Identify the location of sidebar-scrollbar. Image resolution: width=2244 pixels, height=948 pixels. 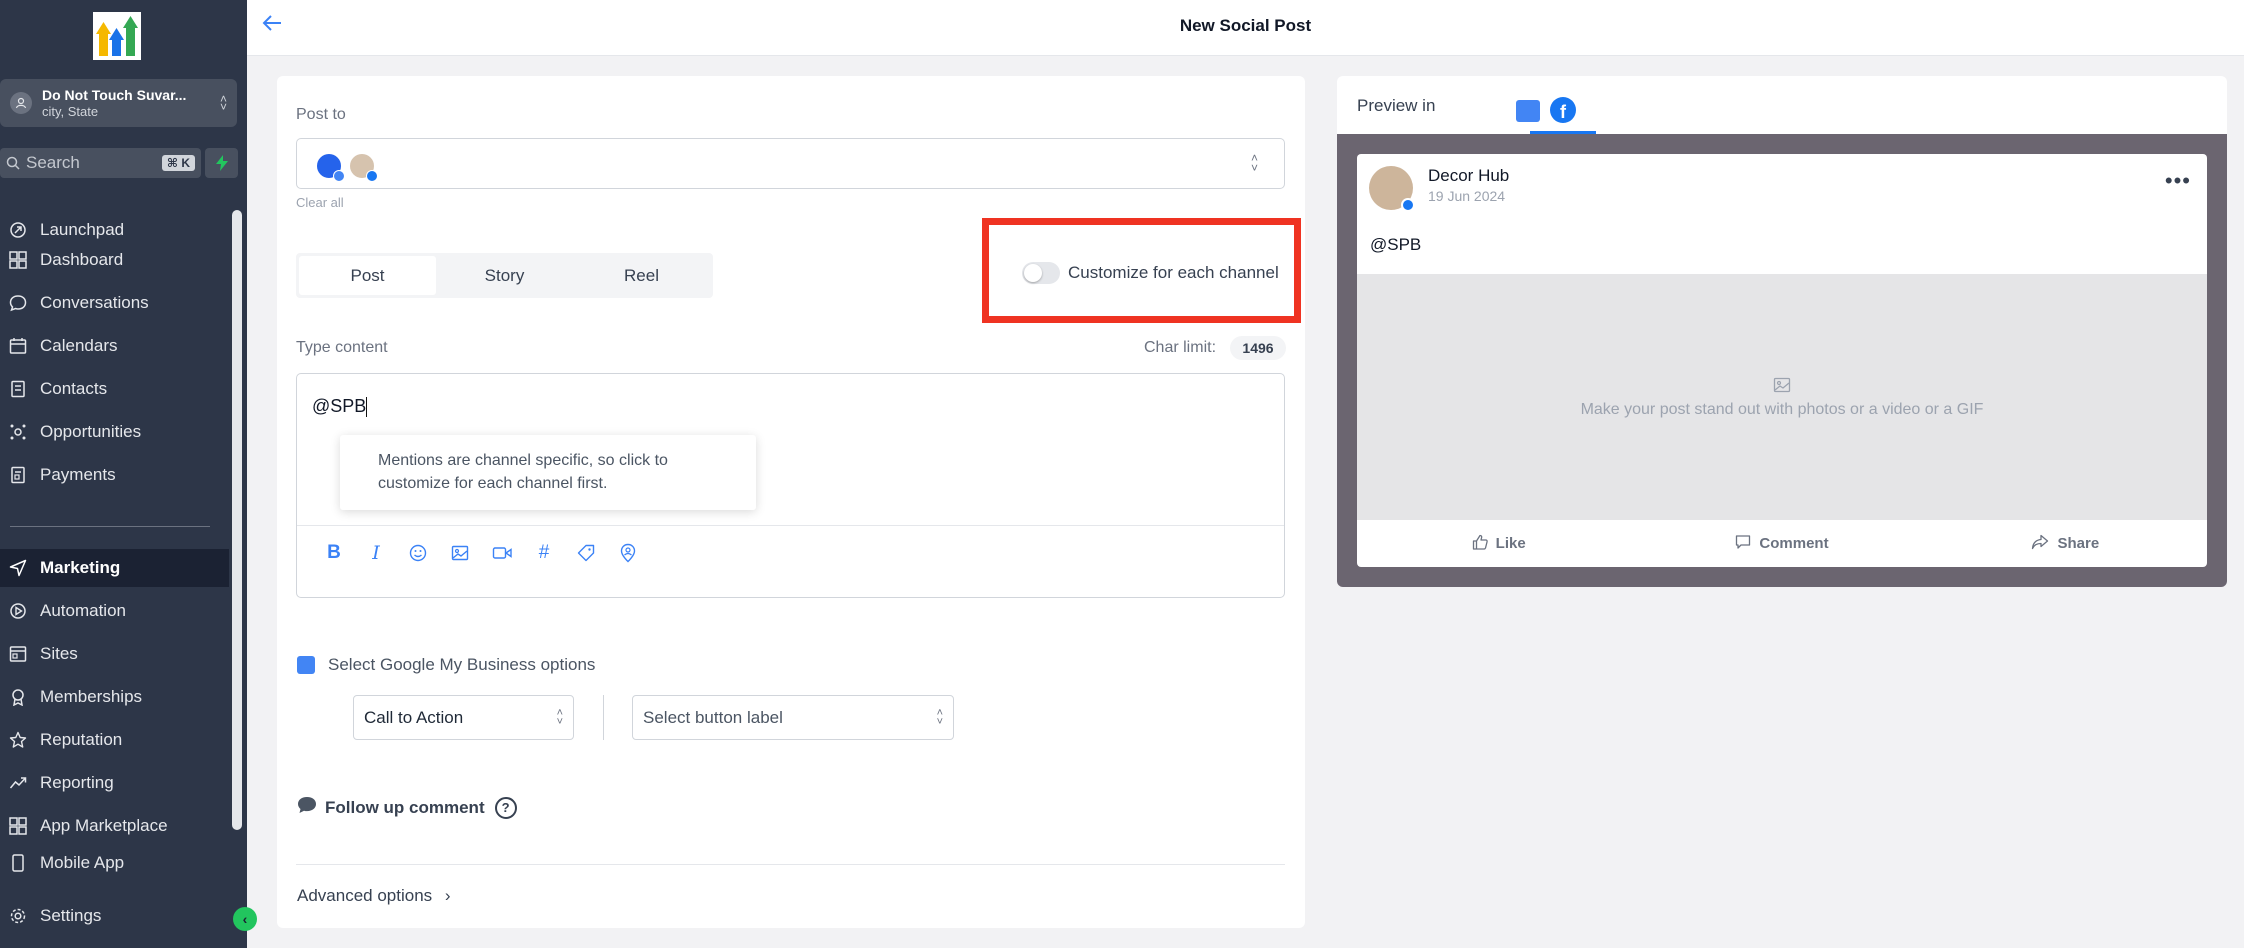
(237, 520).